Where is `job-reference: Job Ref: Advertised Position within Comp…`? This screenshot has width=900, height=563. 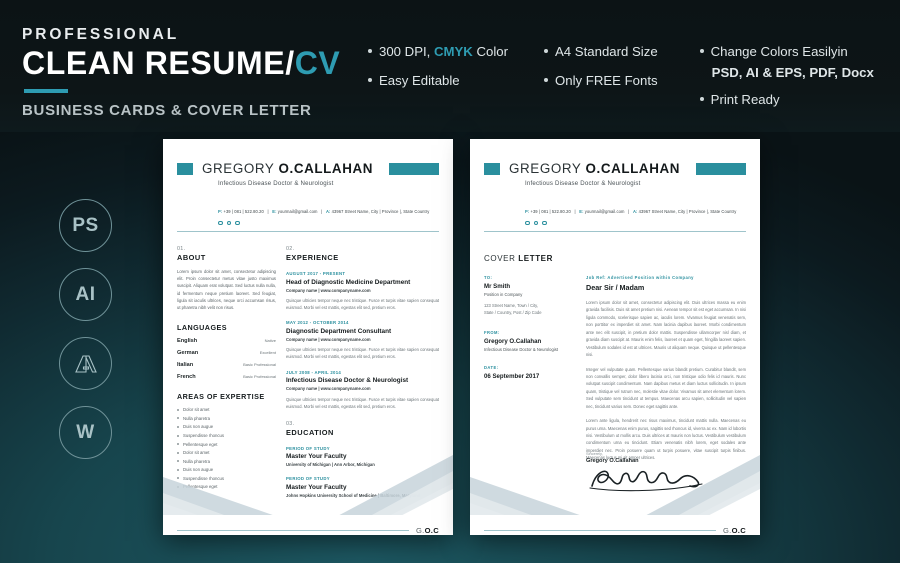
job-reference: Job Ref: Advertised Position within Comp… is located at coordinates (640, 277).